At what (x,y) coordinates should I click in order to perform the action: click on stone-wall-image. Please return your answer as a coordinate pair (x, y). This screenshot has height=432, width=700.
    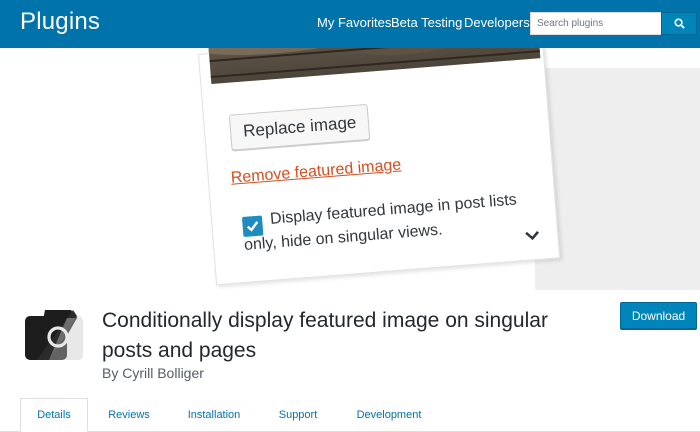
    Looking at the image, I should click on (373, 66).